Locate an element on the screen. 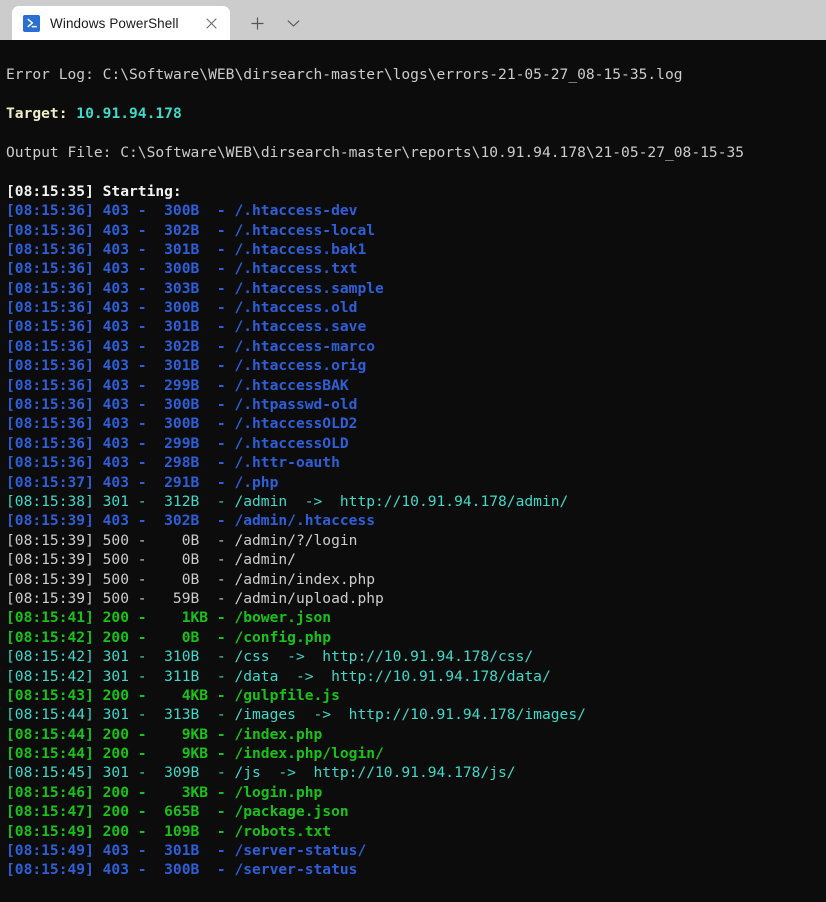 Image resolution: width=826 pixels, height=902 pixels. scan-result-line: [08:15:39] 500 - 0B - /admin/index.php is located at coordinates (191, 579).